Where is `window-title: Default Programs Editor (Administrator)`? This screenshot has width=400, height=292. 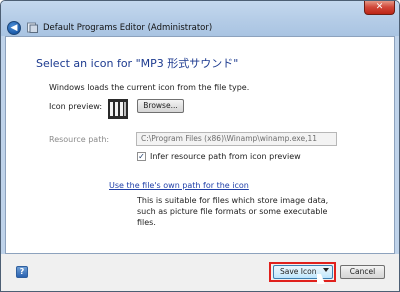
window-title: Default Programs Editor (Administrator) is located at coordinates (128, 28).